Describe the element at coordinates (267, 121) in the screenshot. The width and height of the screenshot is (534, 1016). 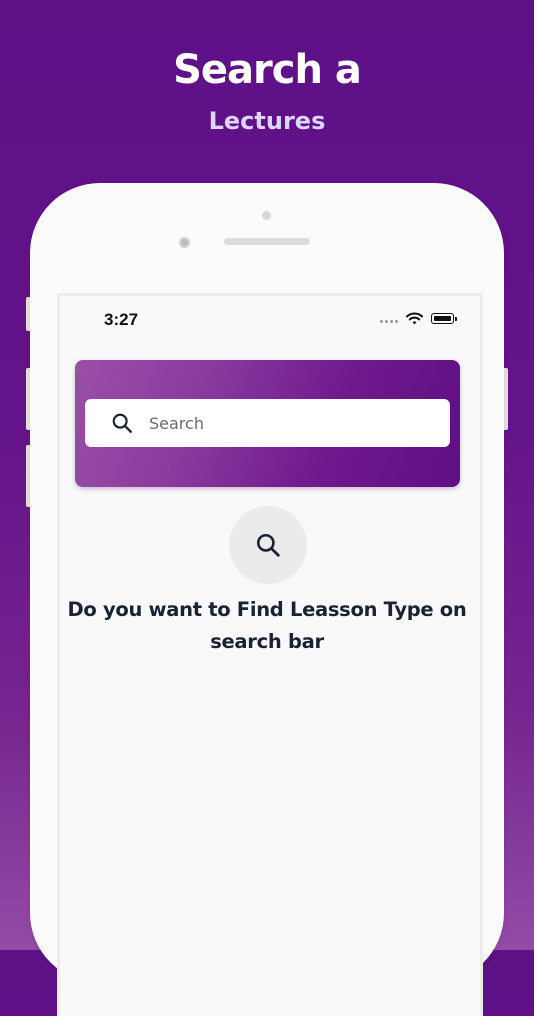
I see `promo-subline: Lectures` at that location.